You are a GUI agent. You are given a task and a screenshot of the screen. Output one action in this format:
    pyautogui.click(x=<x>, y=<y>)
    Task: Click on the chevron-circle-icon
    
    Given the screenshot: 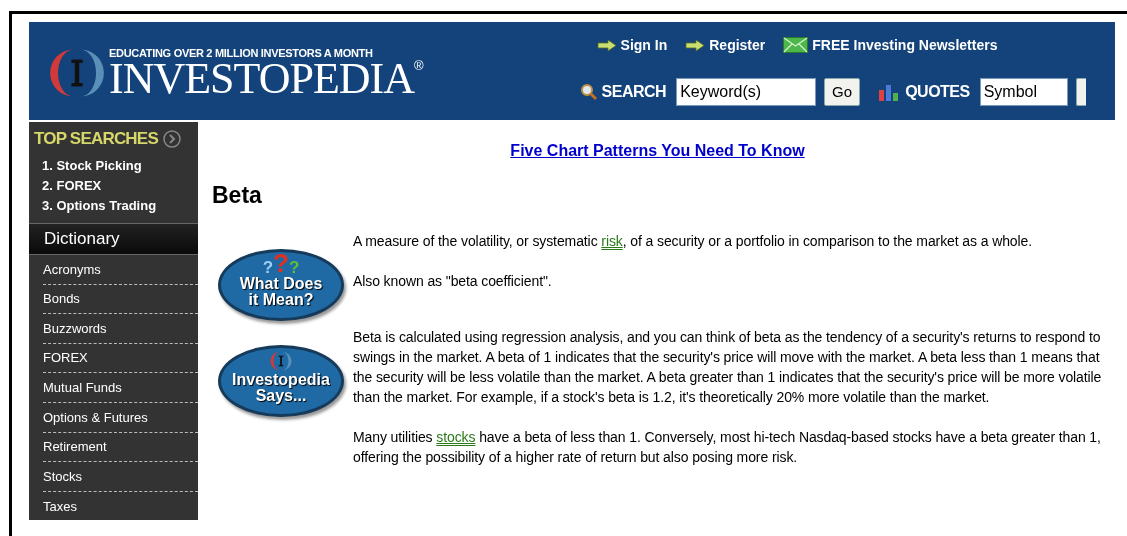 What is the action you would take?
    pyautogui.click(x=171, y=139)
    